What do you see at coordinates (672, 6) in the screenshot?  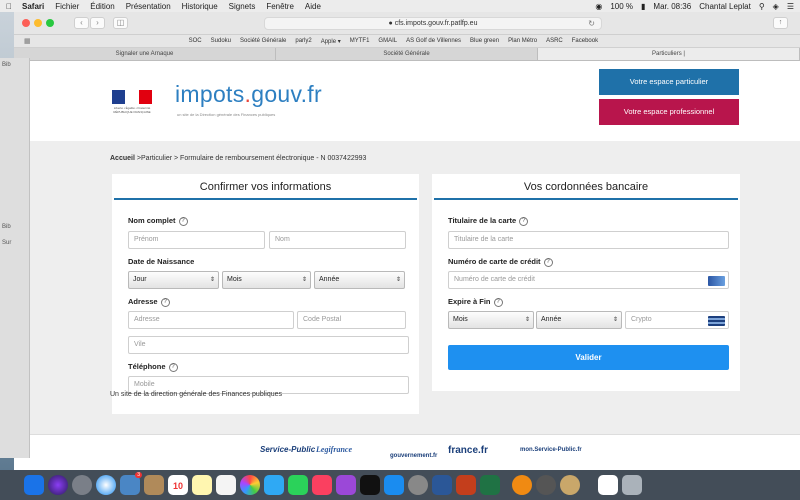 I see `clock: Mar. 08:36` at bounding box center [672, 6].